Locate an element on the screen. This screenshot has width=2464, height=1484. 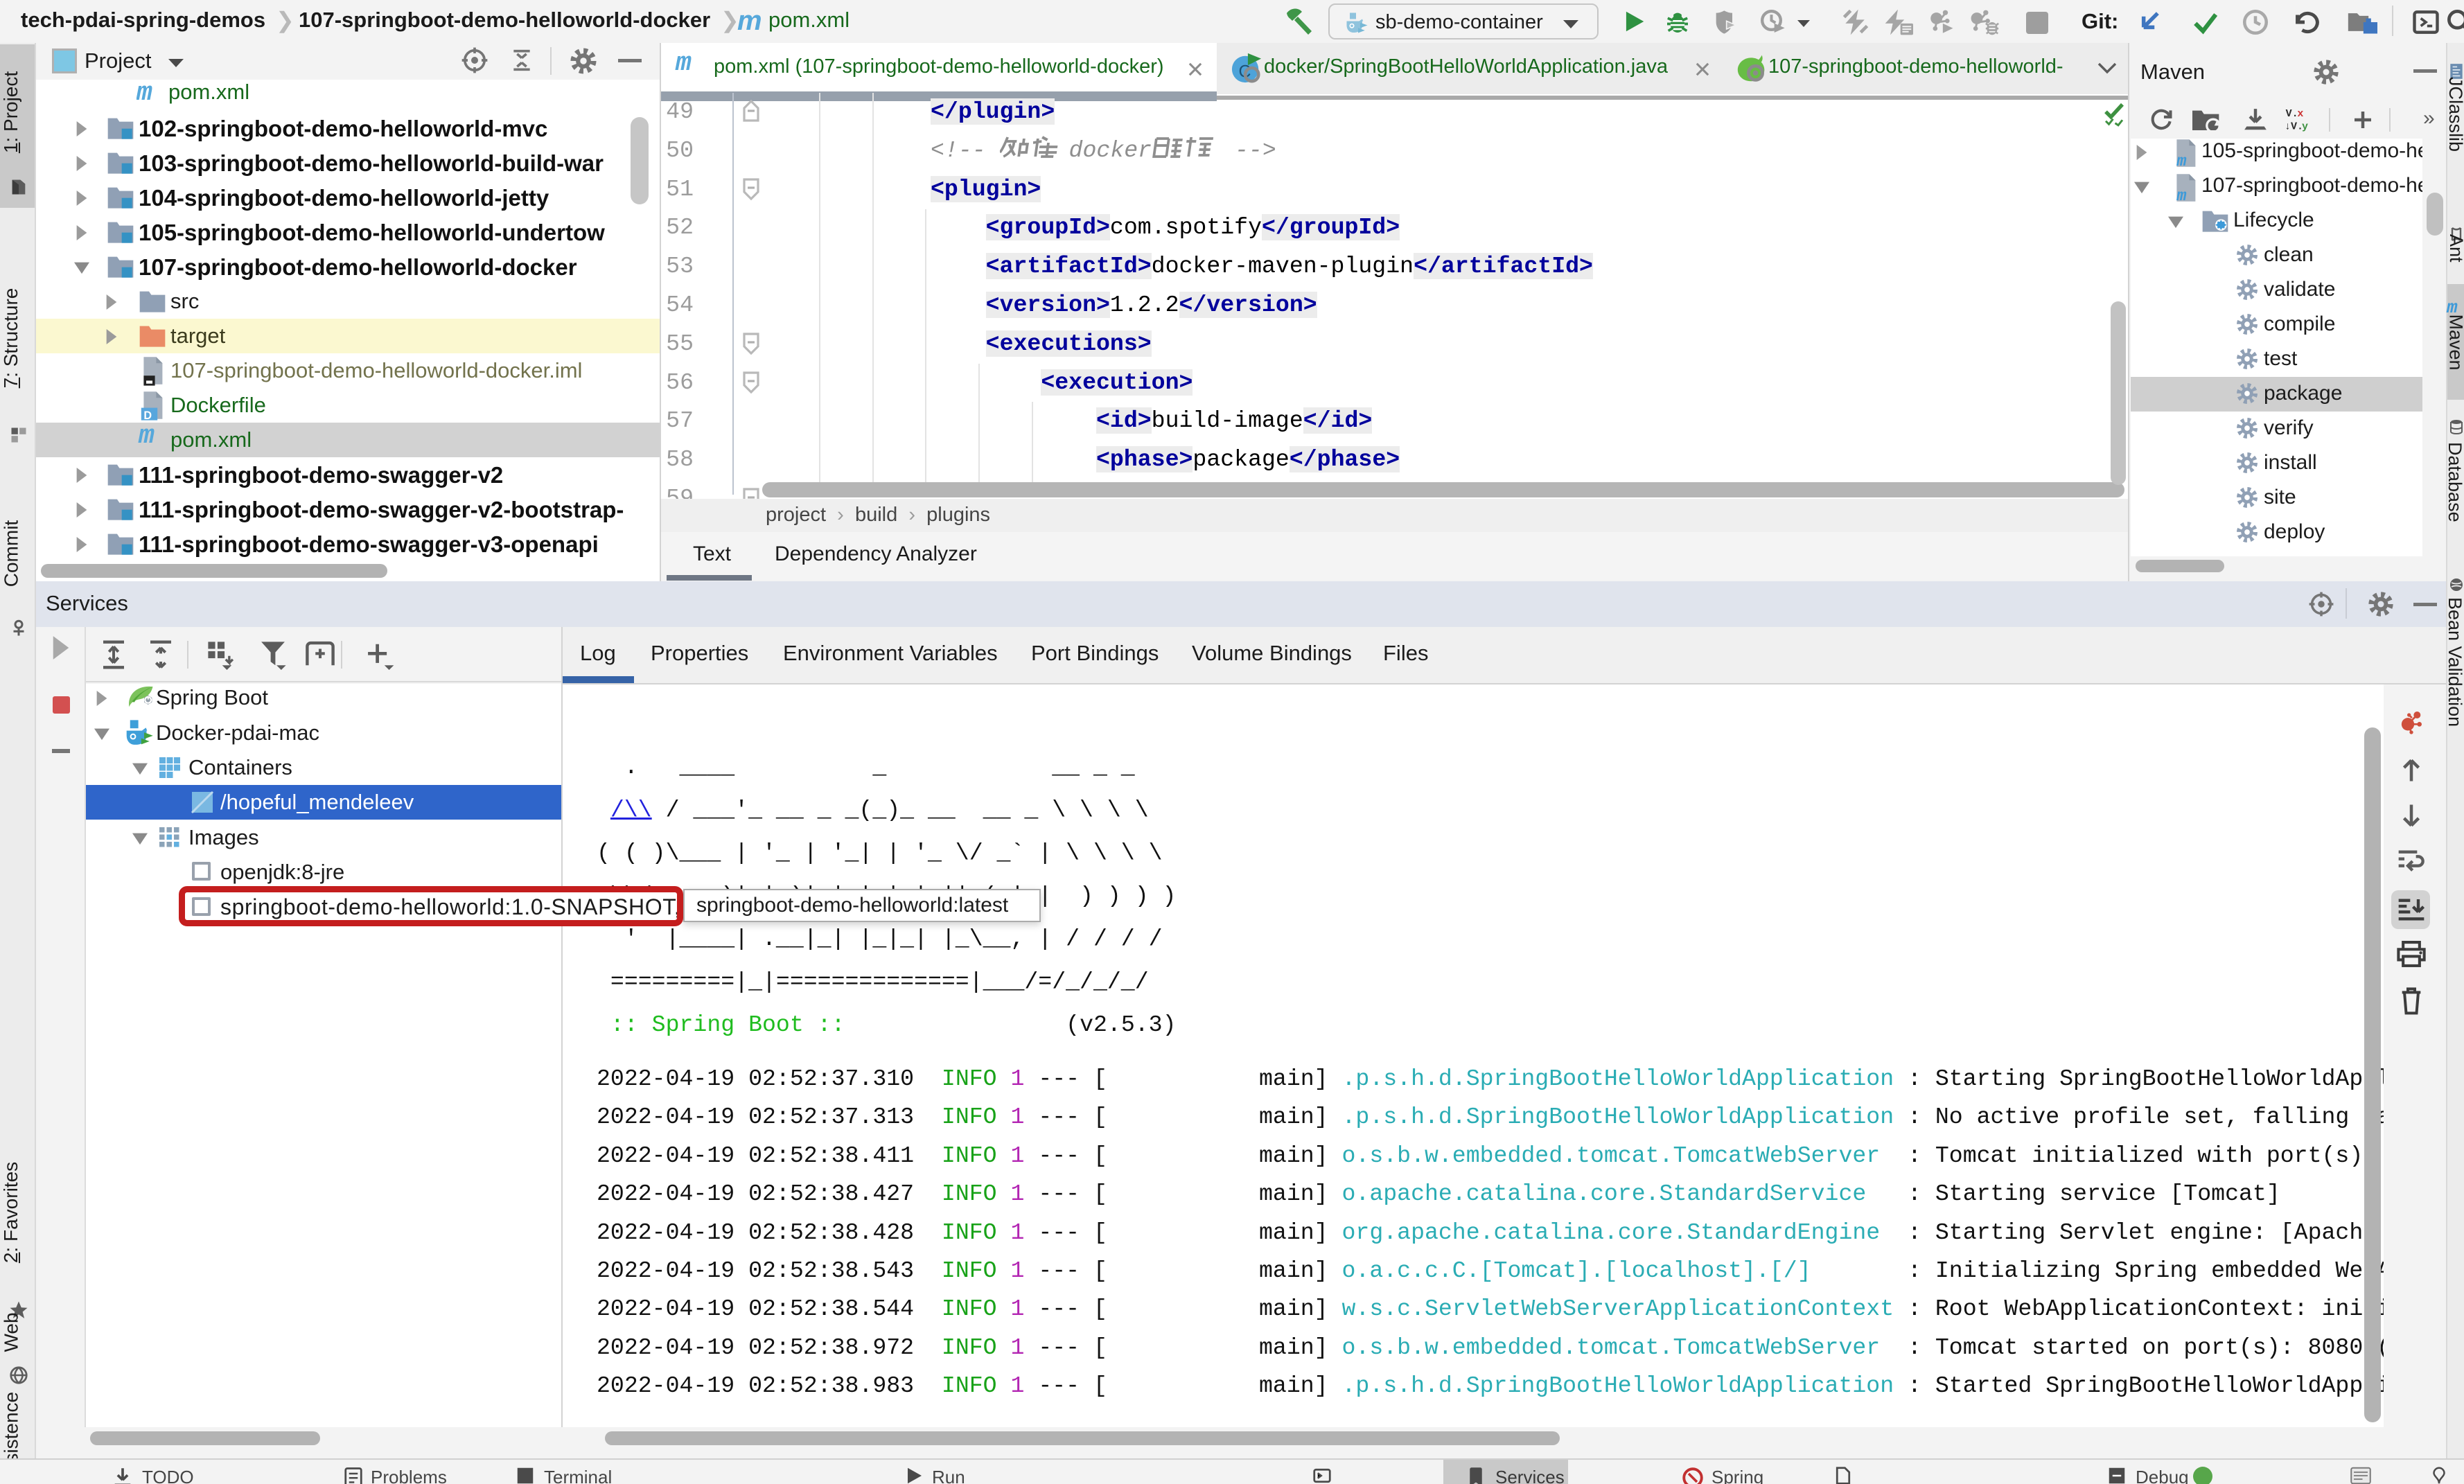
svg-text: y is located at coordinates (2305, 126).